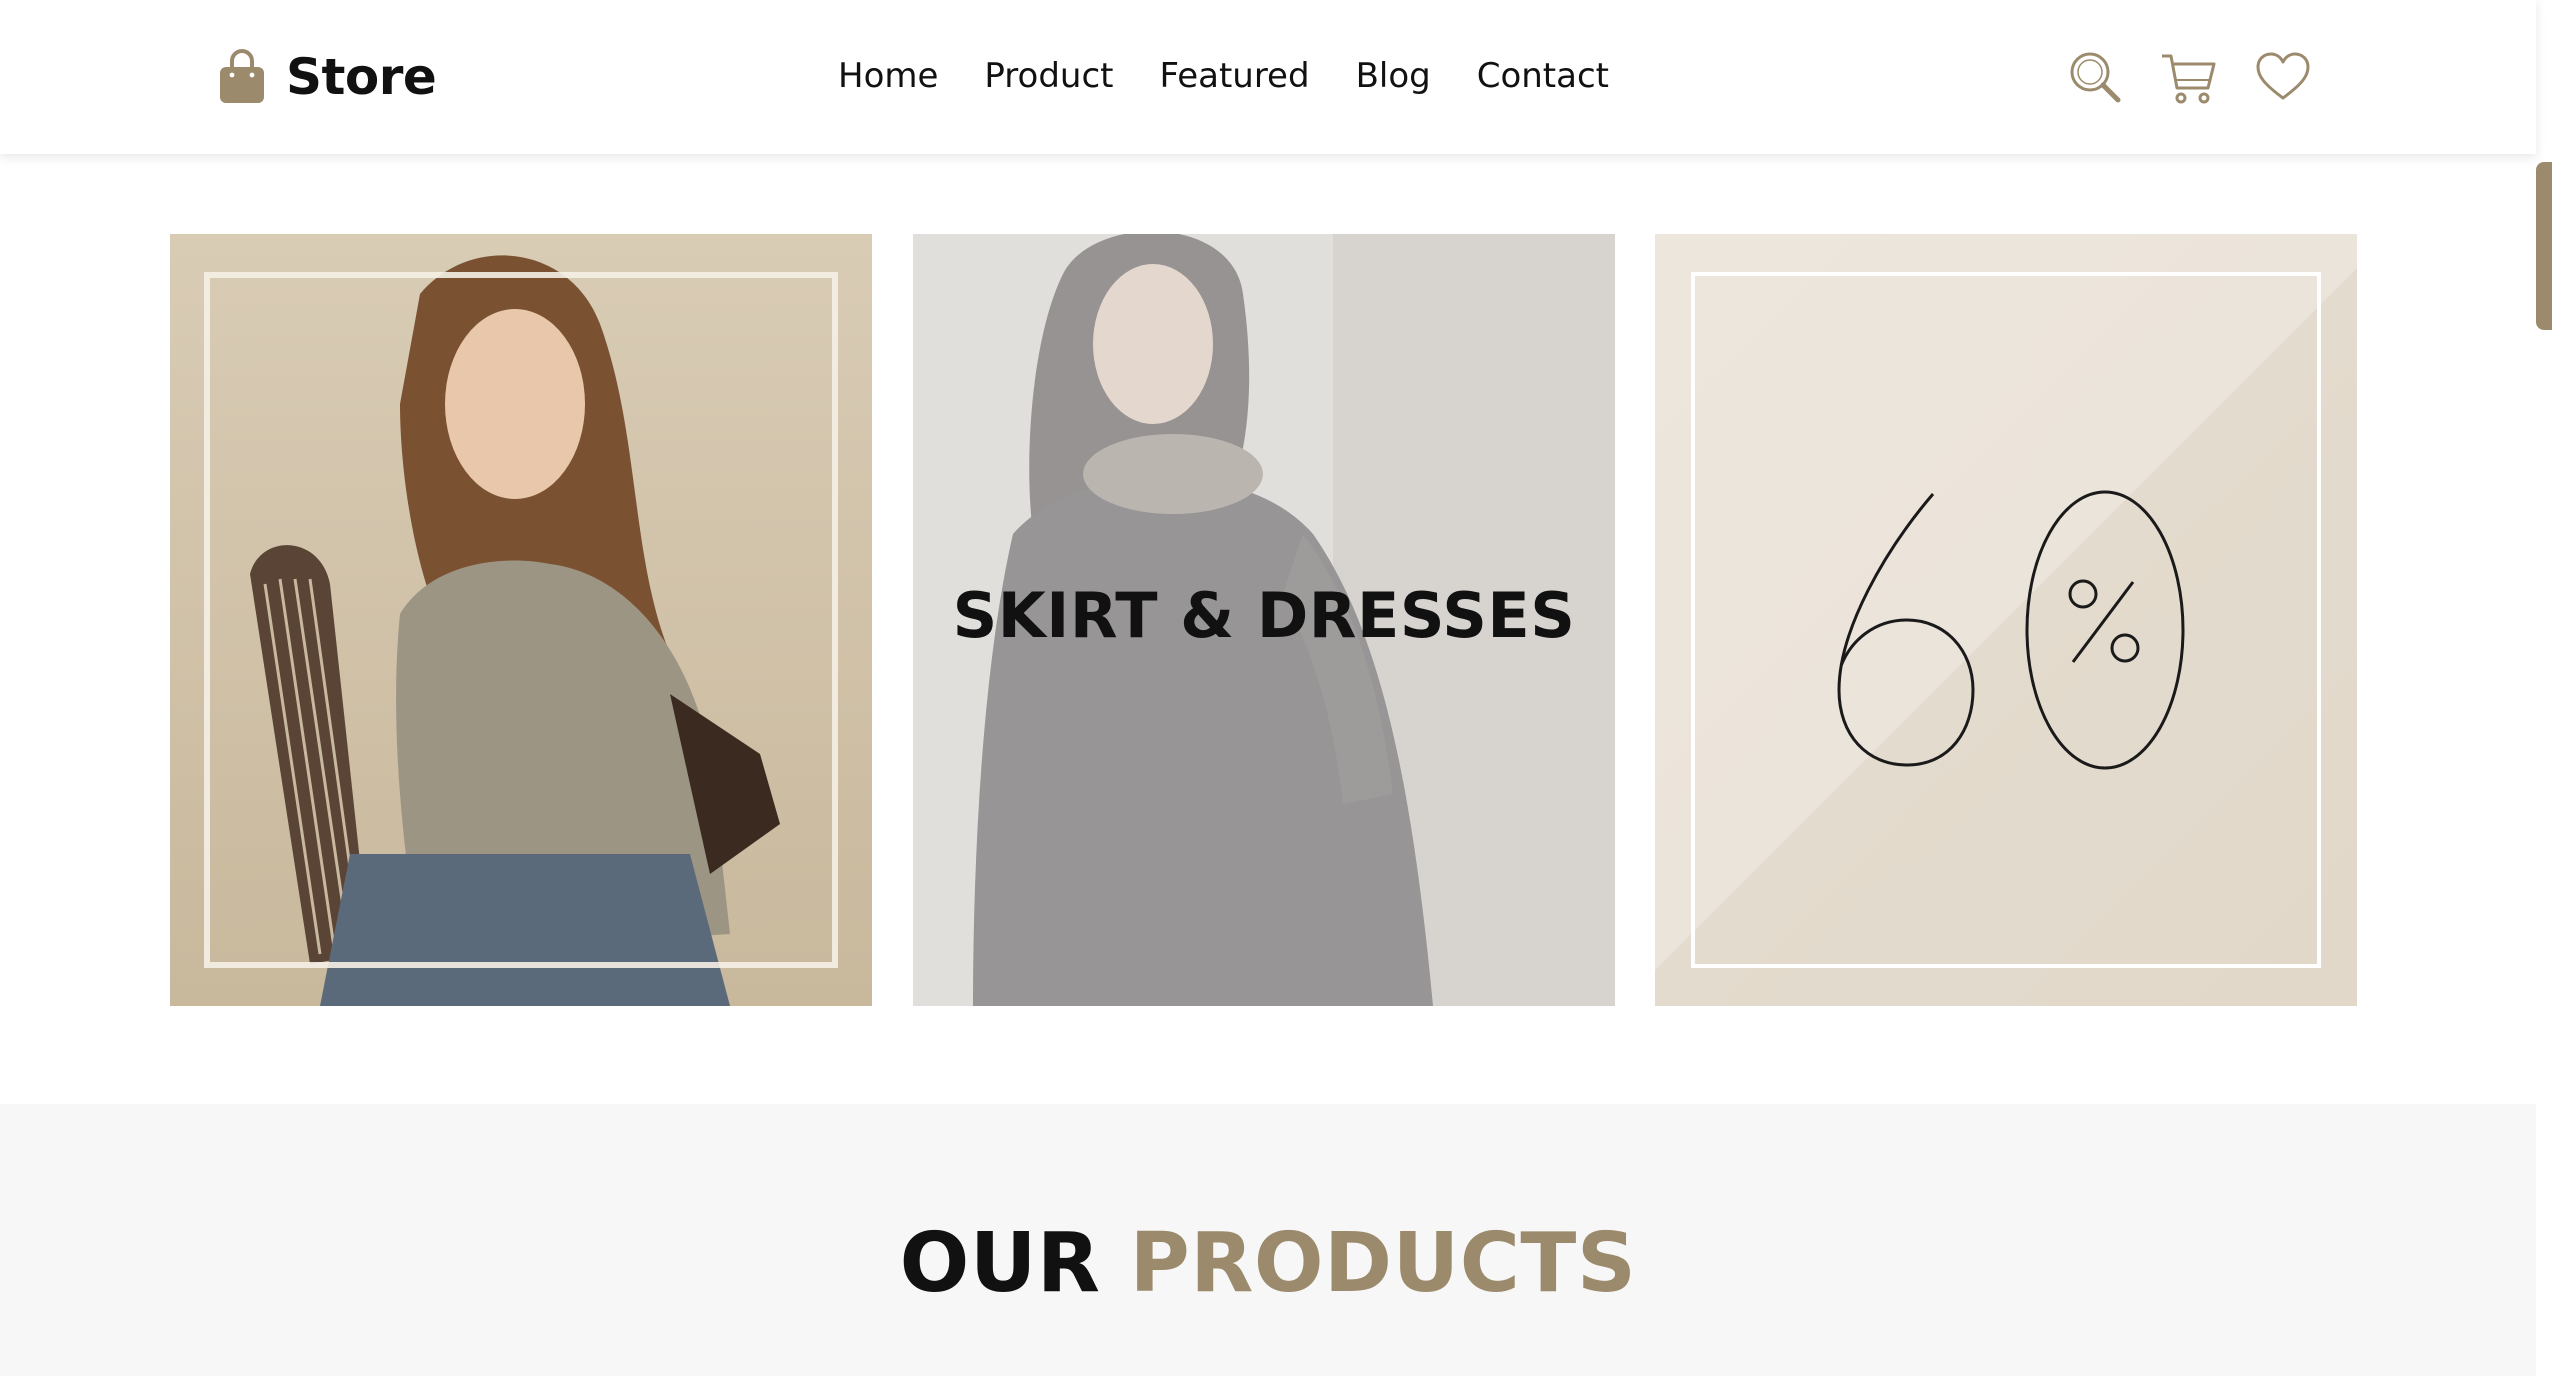 The height and width of the screenshot is (1376, 2552). I want to click on nav-home: Home, so click(888, 76).